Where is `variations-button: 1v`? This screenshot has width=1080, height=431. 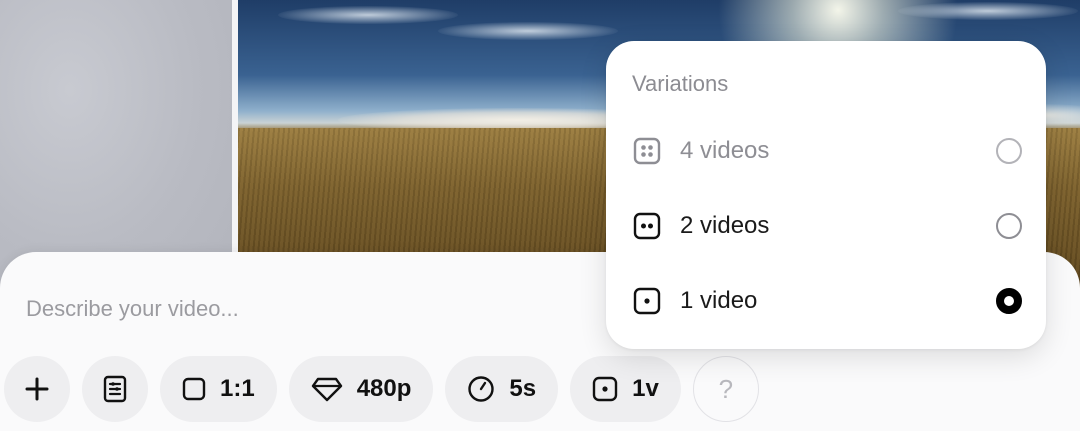
variations-button: 1v is located at coordinates (625, 389).